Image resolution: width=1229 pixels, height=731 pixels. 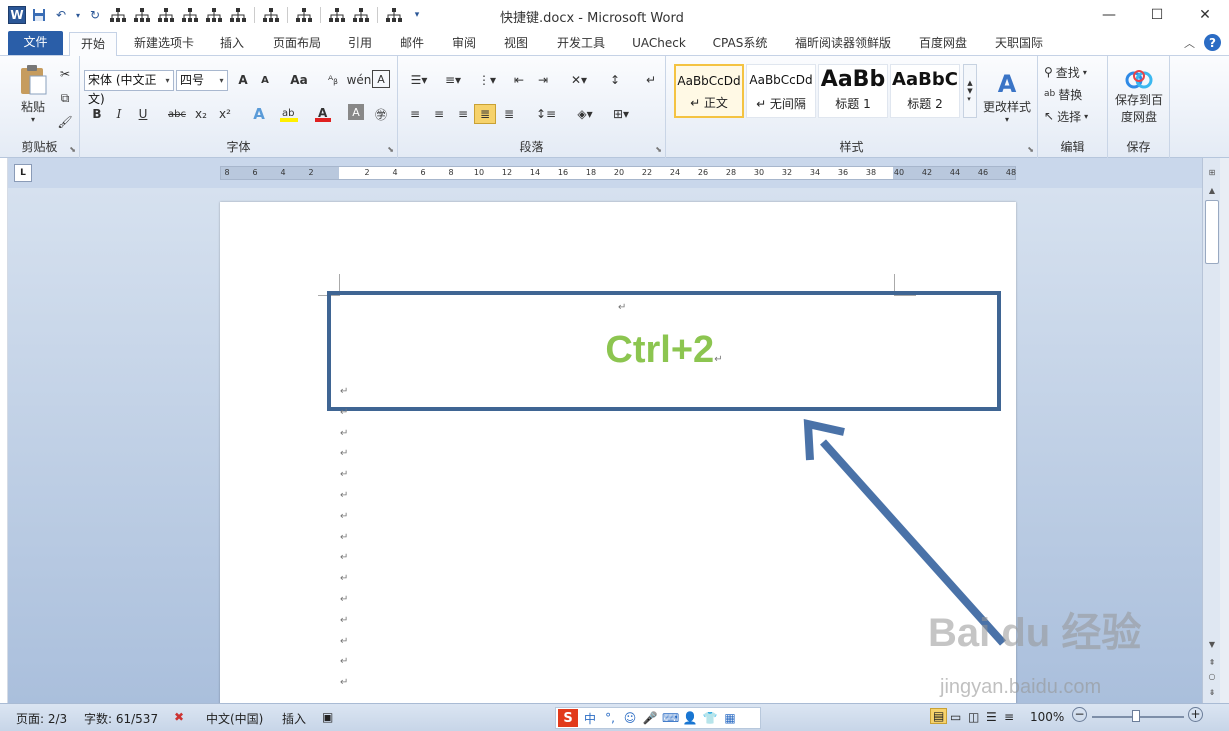 What do you see at coordinates (843, 44) in the screenshot?
I see `tab-foxit: 福昕阅读器领鲜版` at bounding box center [843, 44].